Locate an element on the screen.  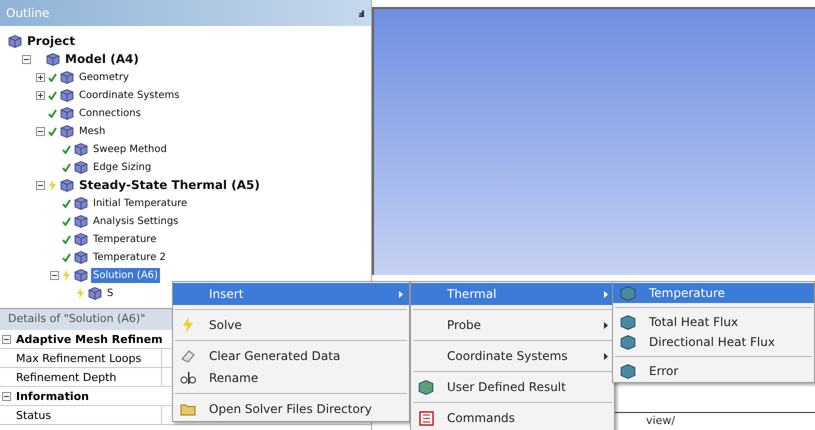
eraser-icon is located at coordinates (188, 356).